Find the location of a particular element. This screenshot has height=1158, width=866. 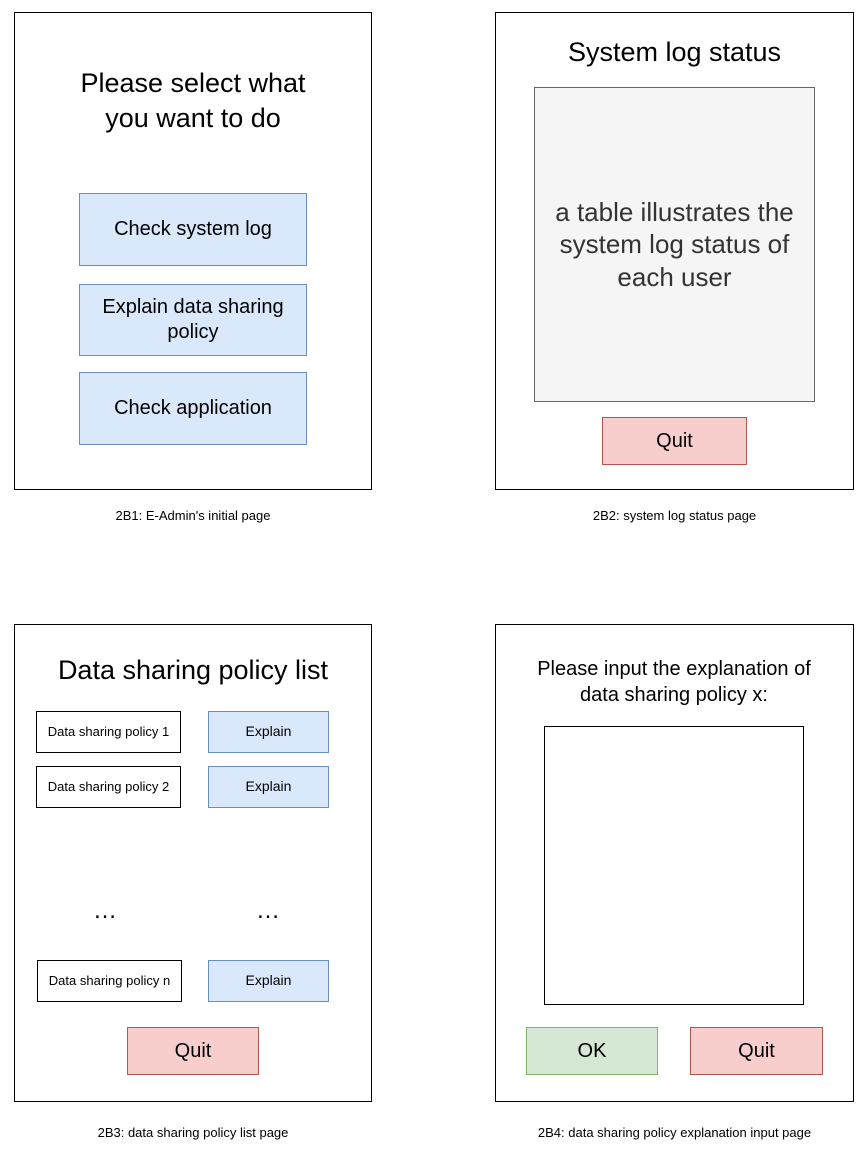

check-system-log-button: Check system log is located at coordinates (193, 229).